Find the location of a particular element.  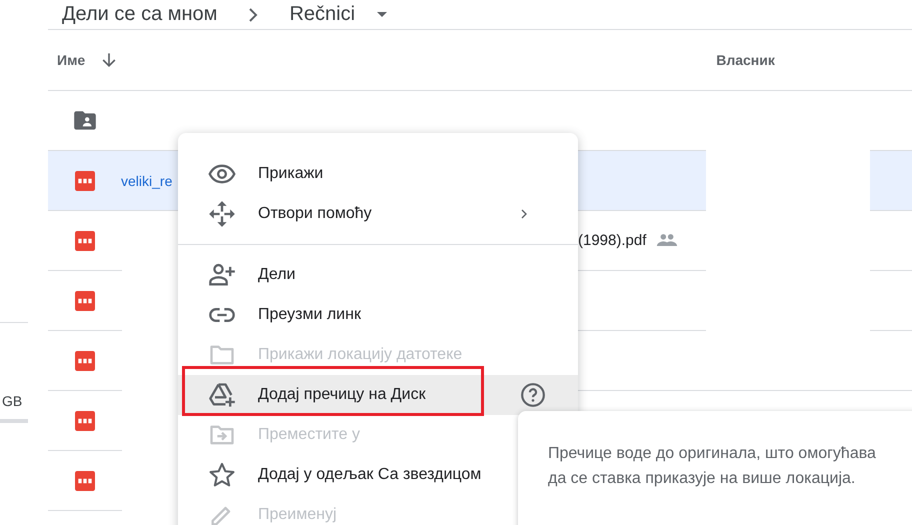

breadcrumb-item: Rečnici is located at coordinates (322, 14).